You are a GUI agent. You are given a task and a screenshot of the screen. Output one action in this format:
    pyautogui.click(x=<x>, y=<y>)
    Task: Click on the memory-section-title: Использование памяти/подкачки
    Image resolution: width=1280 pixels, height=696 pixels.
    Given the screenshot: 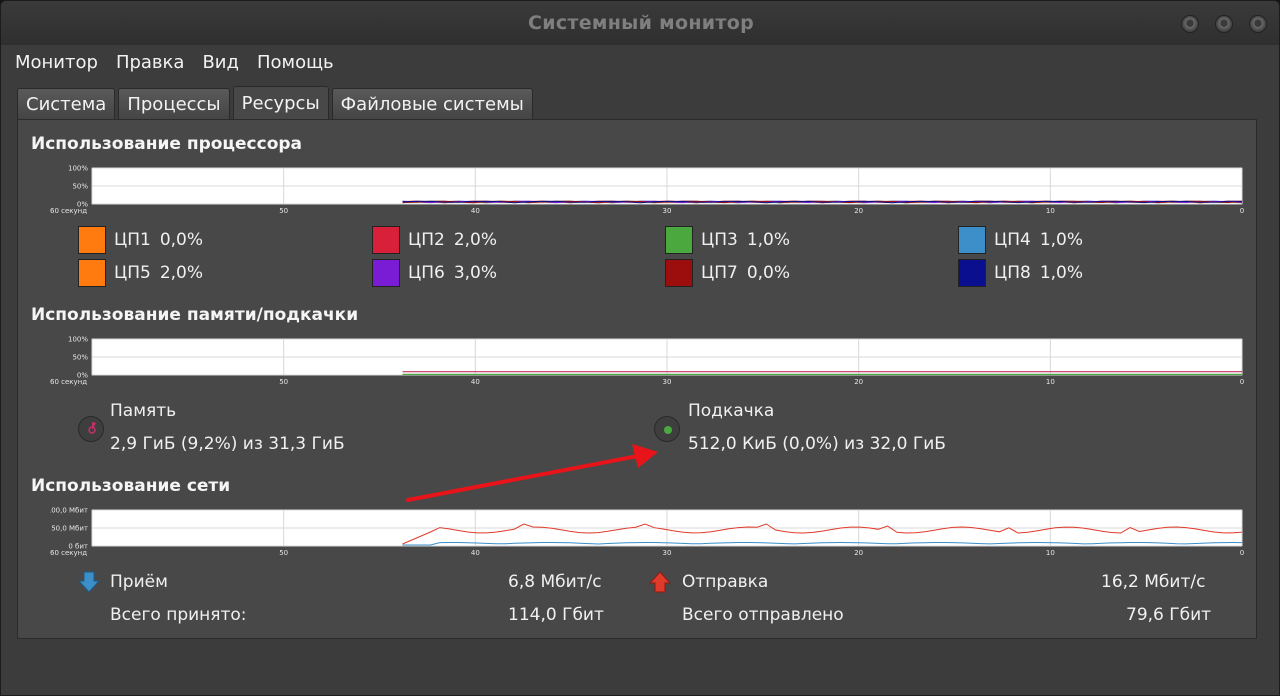 What is the action you would take?
    pyautogui.click(x=195, y=315)
    